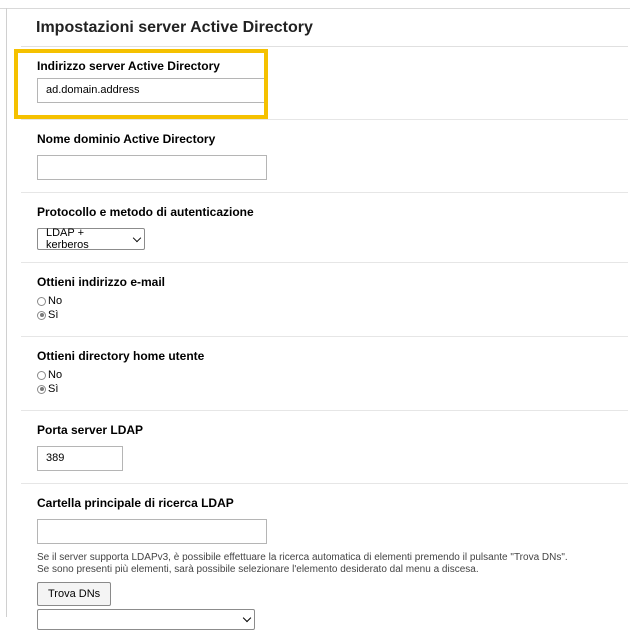  I want to click on get-home-dir-option-no-label: No, so click(55, 375).